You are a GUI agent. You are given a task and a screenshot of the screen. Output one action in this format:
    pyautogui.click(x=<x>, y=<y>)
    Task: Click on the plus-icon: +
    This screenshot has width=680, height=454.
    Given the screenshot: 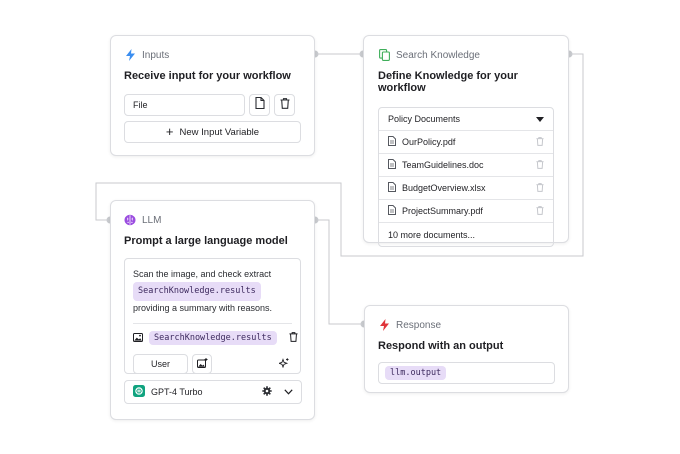 What is the action you would take?
    pyautogui.click(x=169, y=131)
    